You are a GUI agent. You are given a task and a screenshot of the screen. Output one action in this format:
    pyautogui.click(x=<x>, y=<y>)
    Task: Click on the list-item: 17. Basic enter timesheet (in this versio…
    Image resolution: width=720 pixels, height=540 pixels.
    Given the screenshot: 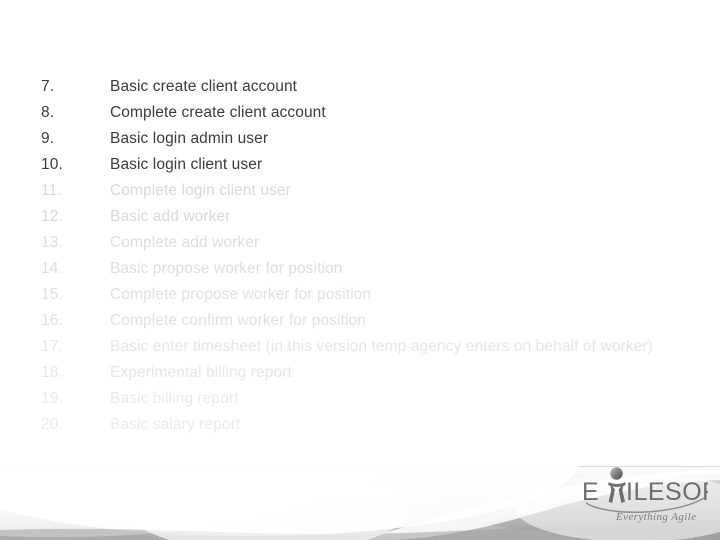 What is the action you would take?
    pyautogui.click(x=361, y=347)
    